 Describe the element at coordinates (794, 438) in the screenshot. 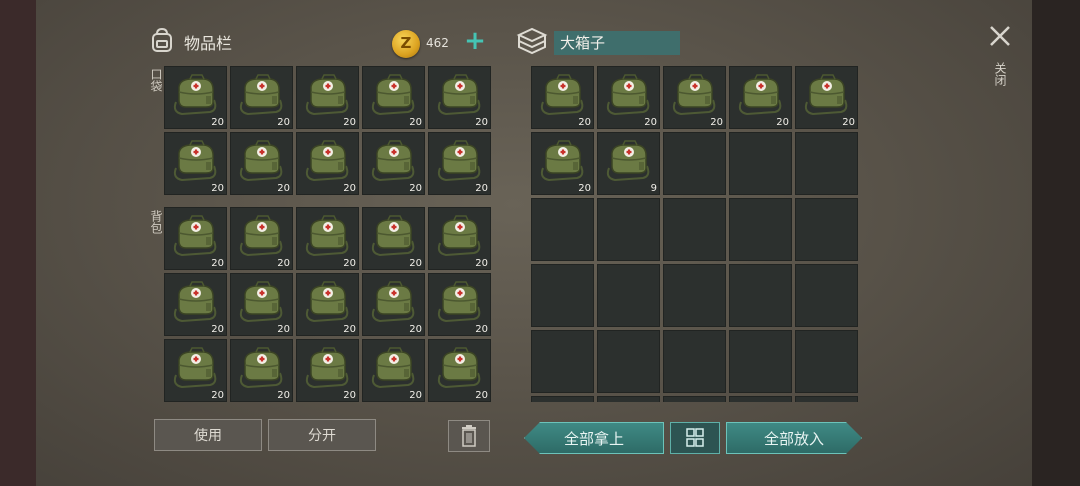

I see `put-all-button: 全部放入` at that location.